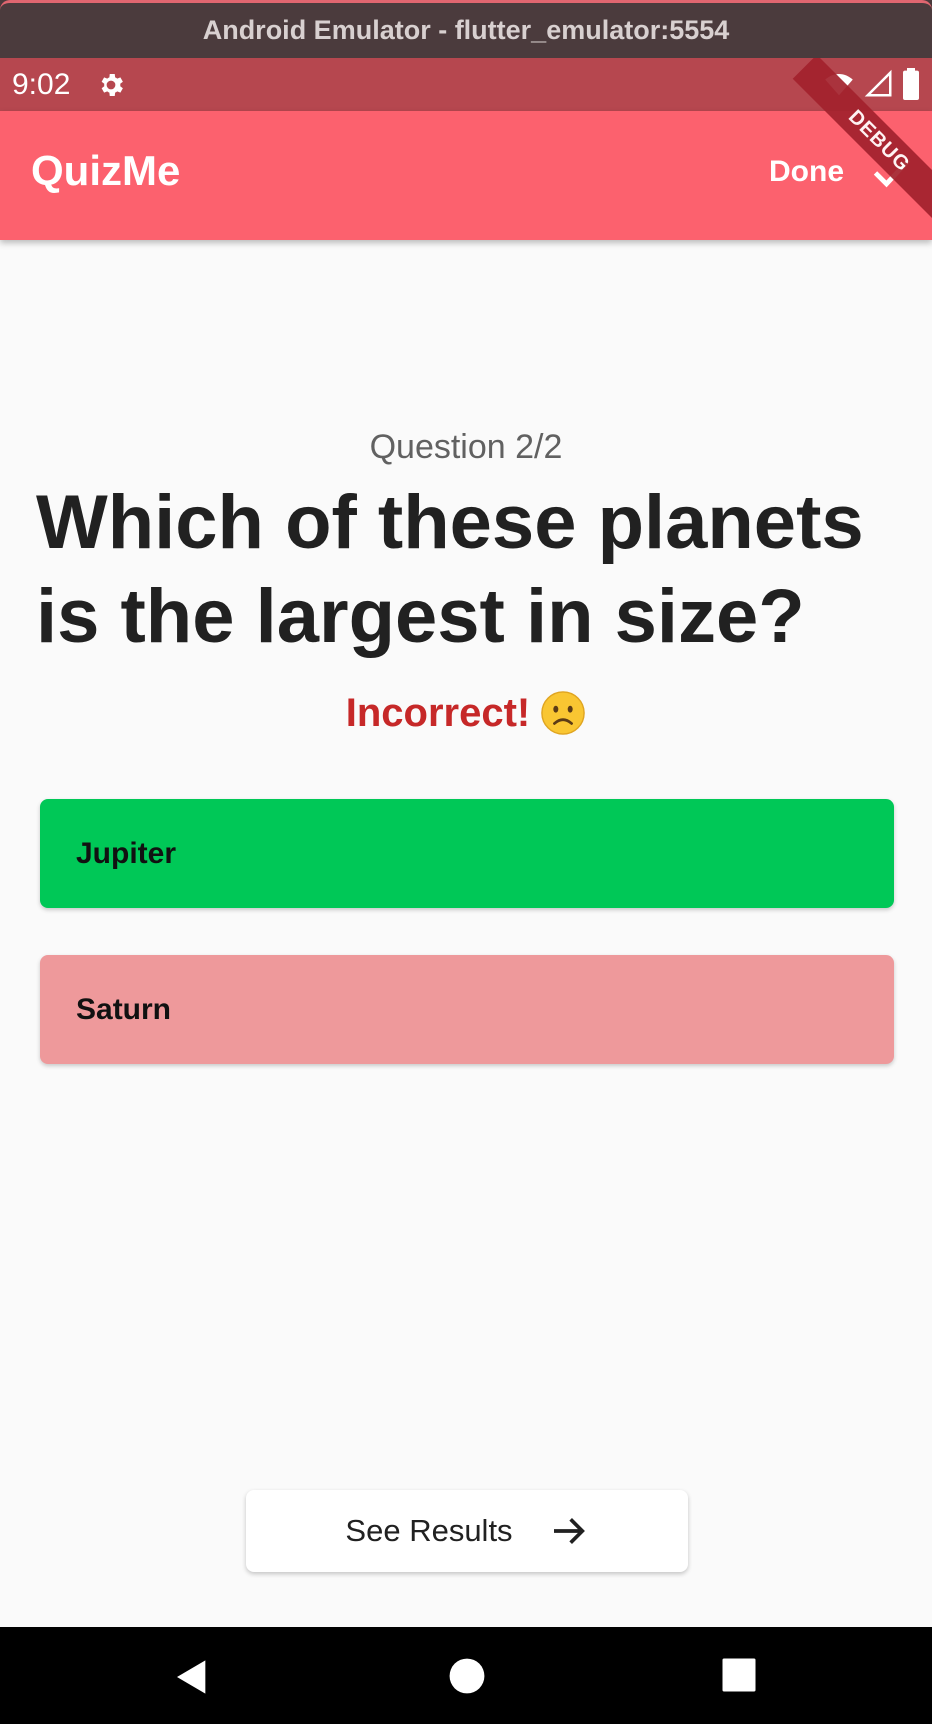 The image size is (932, 1724). What do you see at coordinates (466, 84) in the screenshot?
I see `status-bar: 9:02` at bounding box center [466, 84].